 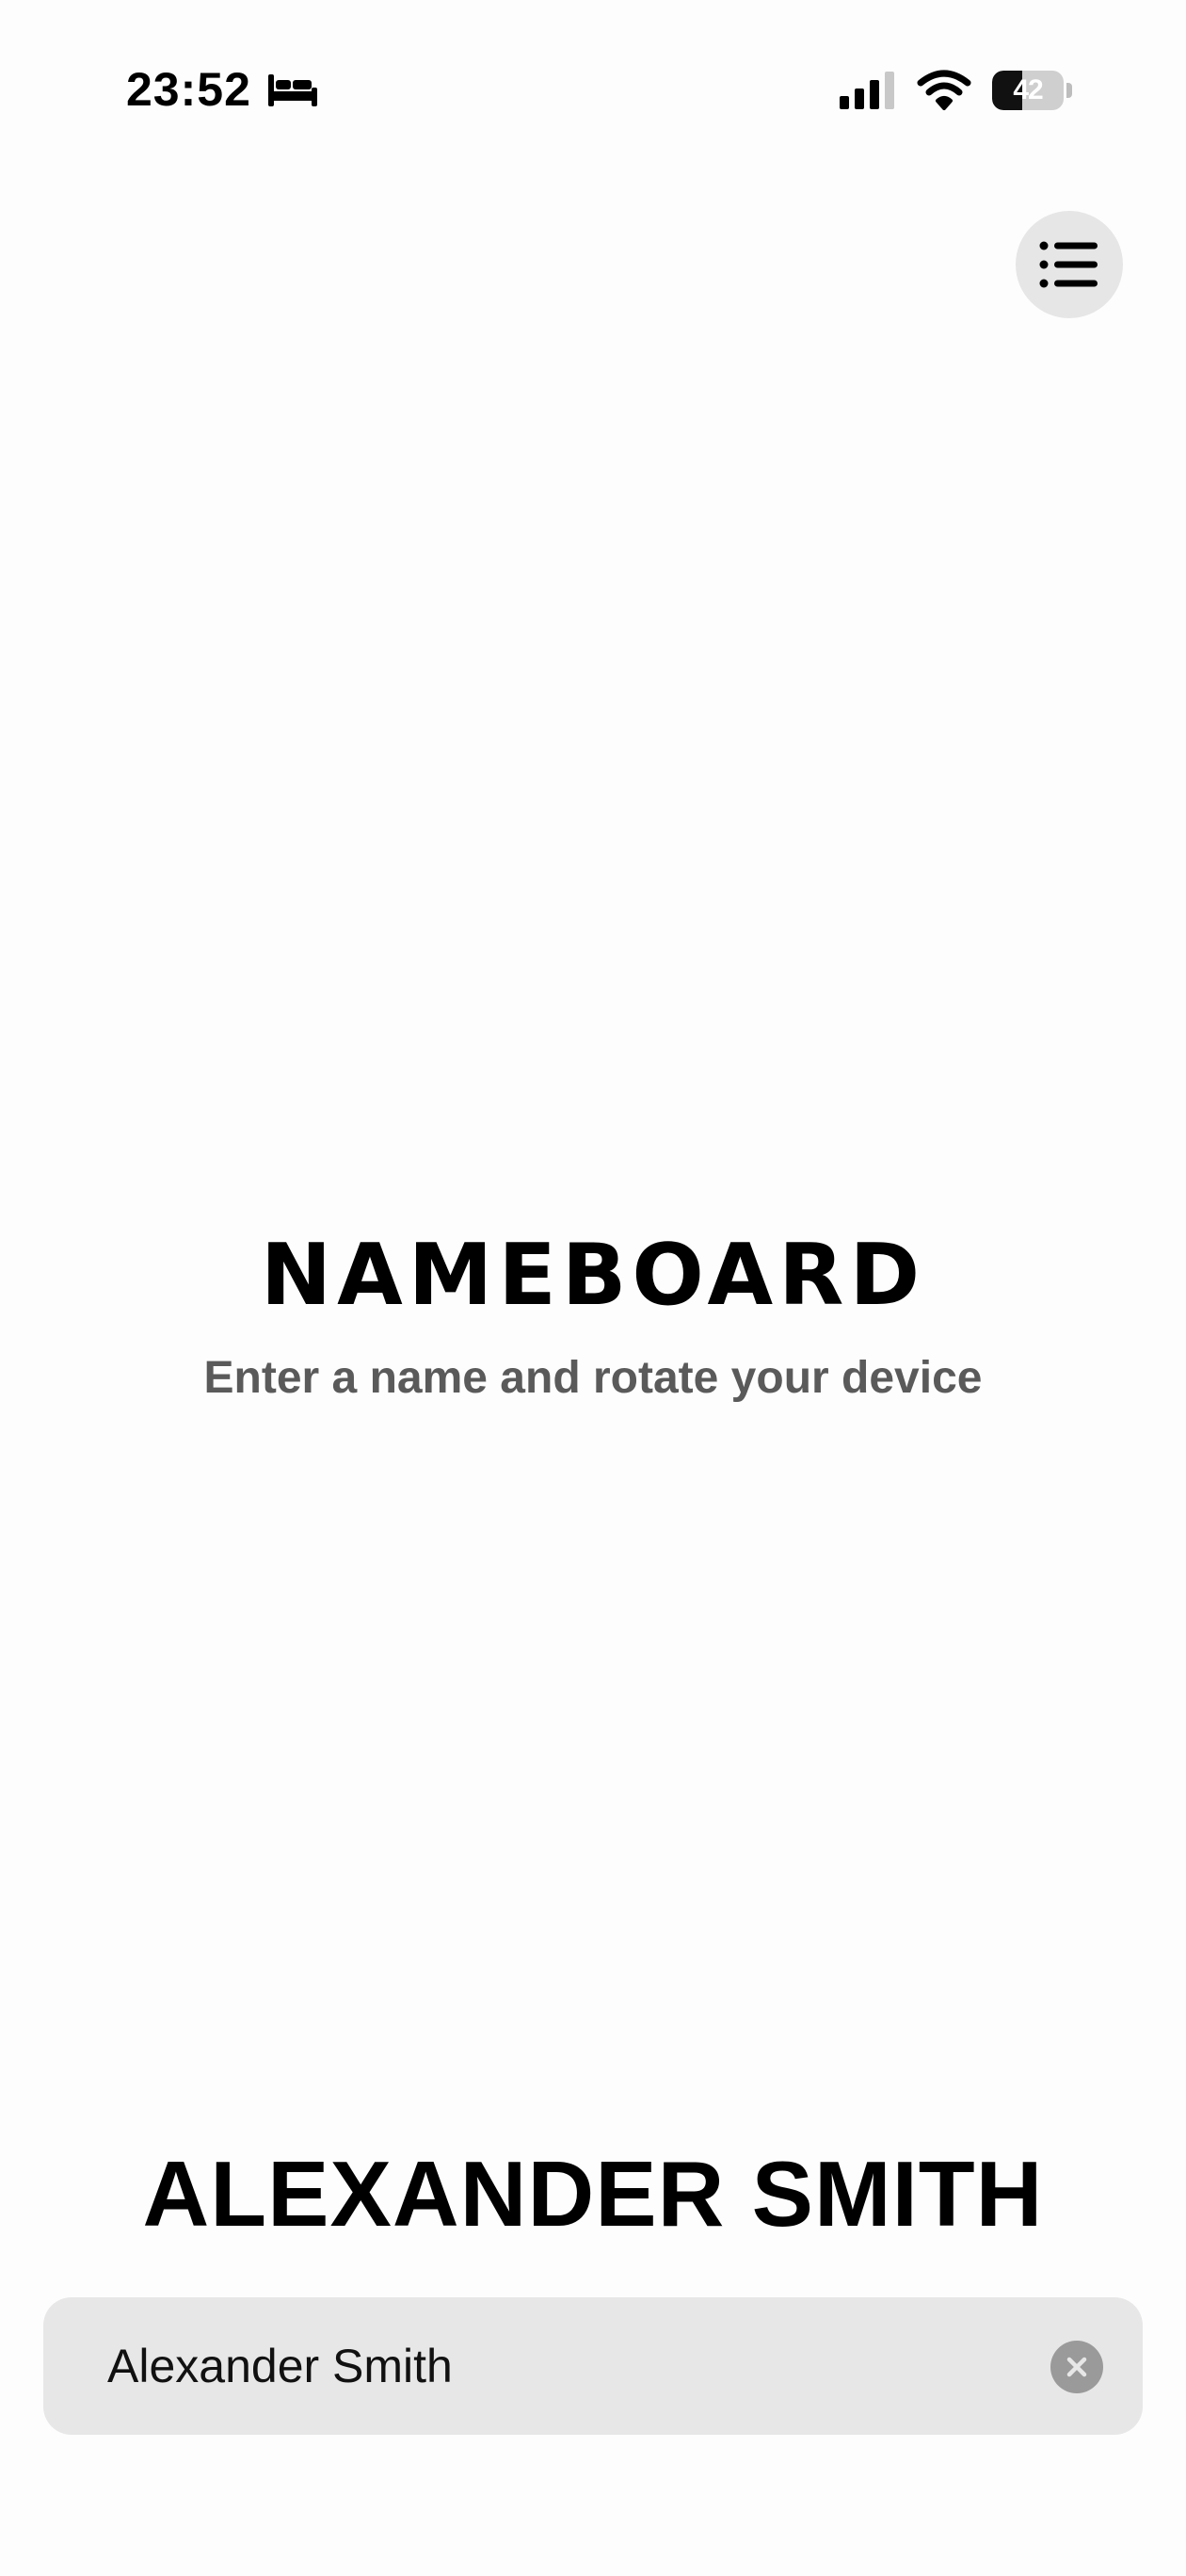 I want to click on battery-indicator: 42, so click(x=1032, y=90).